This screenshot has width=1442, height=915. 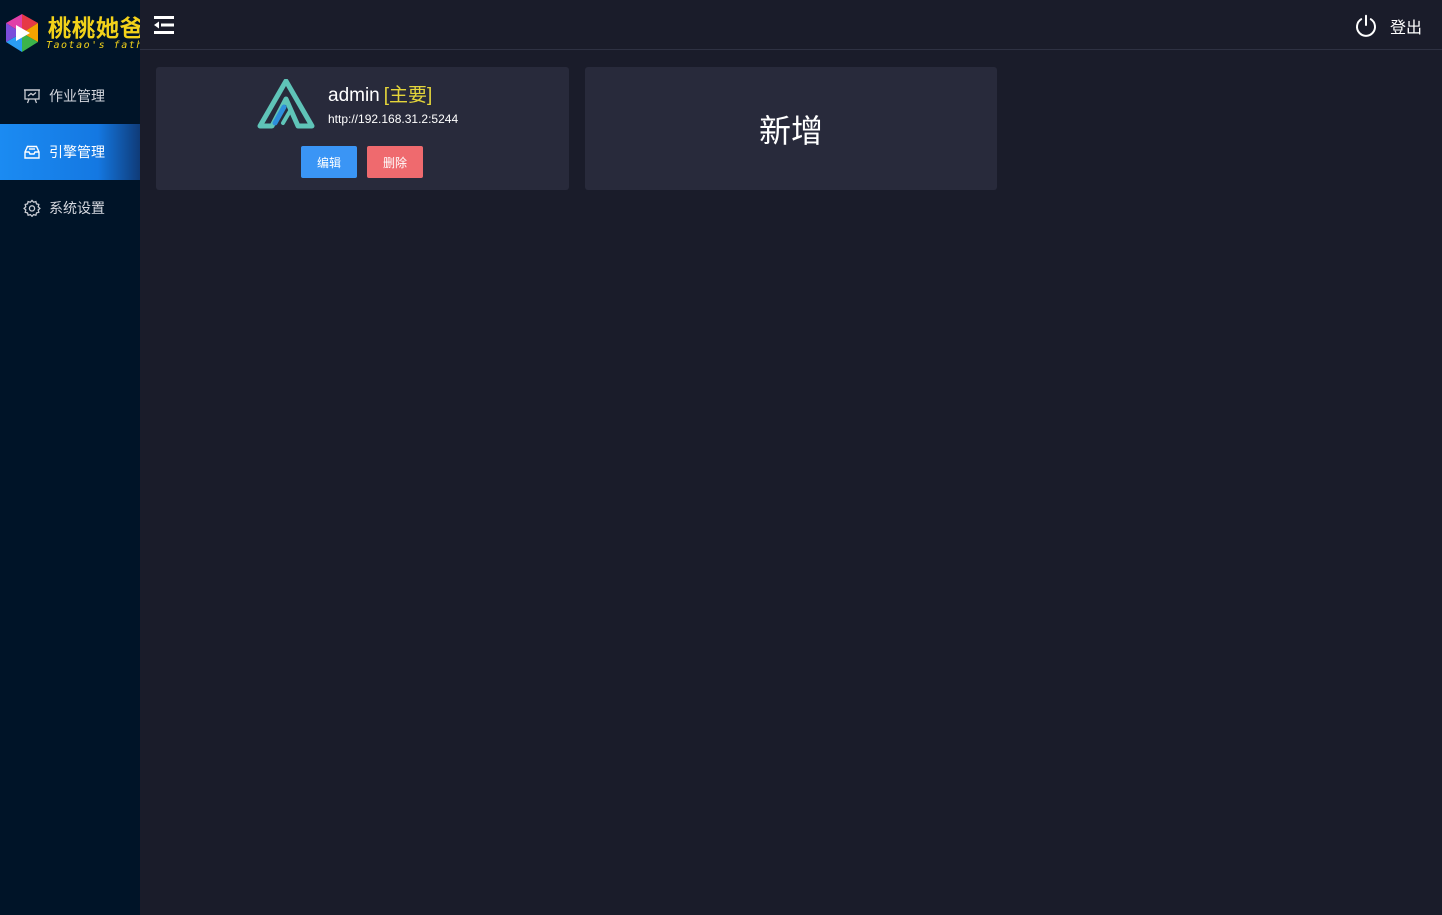 I want to click on delete-button: 删除, so click(x=395, y=162).